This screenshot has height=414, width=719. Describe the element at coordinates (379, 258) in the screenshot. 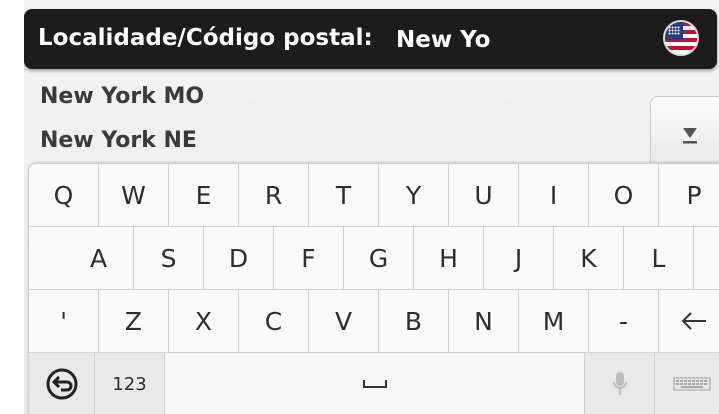

I see `key-g: G` at that location.